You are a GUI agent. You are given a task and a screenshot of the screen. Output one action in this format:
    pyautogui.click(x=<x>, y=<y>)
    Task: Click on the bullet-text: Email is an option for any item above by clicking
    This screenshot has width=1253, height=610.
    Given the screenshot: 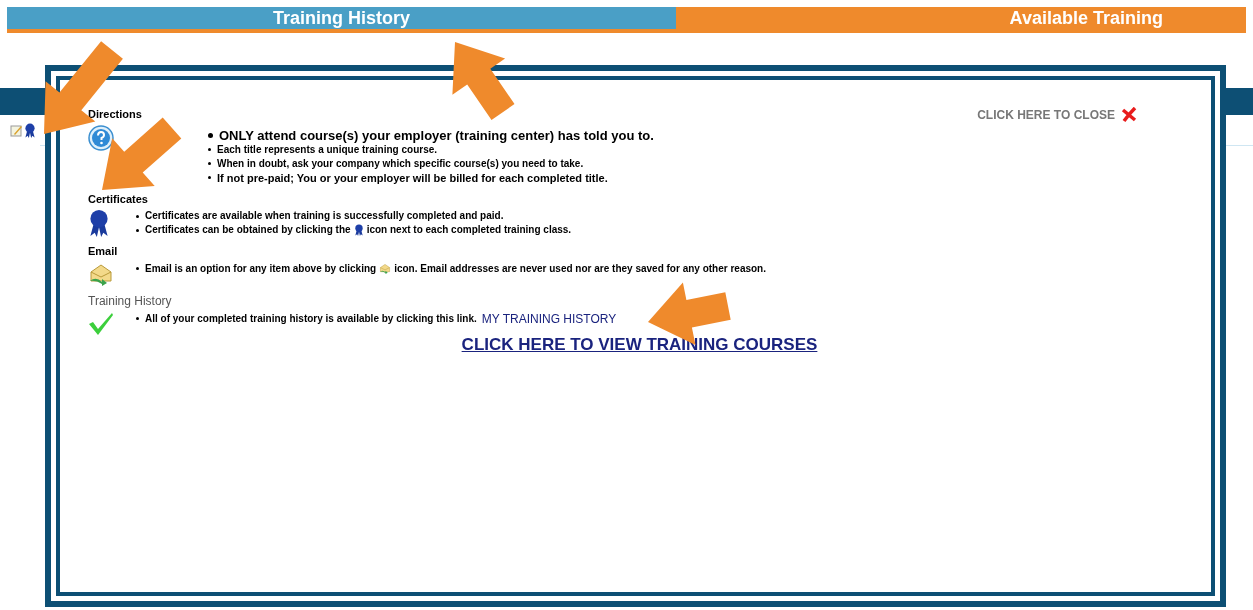 What is the action you would take?
    pyautogui.click(x=261, y=268)
    